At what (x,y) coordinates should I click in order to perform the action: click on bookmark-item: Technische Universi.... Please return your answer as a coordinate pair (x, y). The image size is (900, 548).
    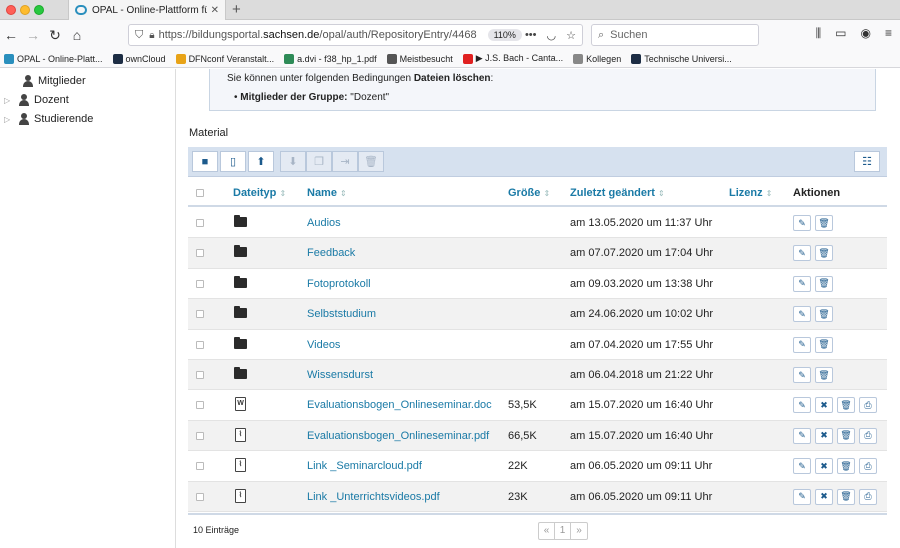
    Looking at the image, I should click on (681, 58).